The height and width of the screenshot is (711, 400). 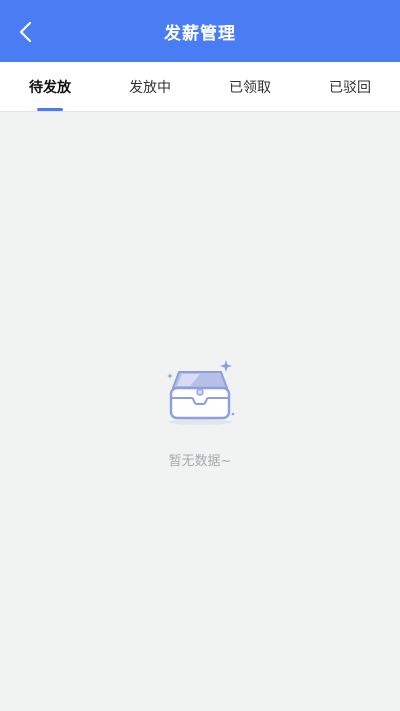 I want to click on tab-pending: 待发放, so click(x=50, y=86).